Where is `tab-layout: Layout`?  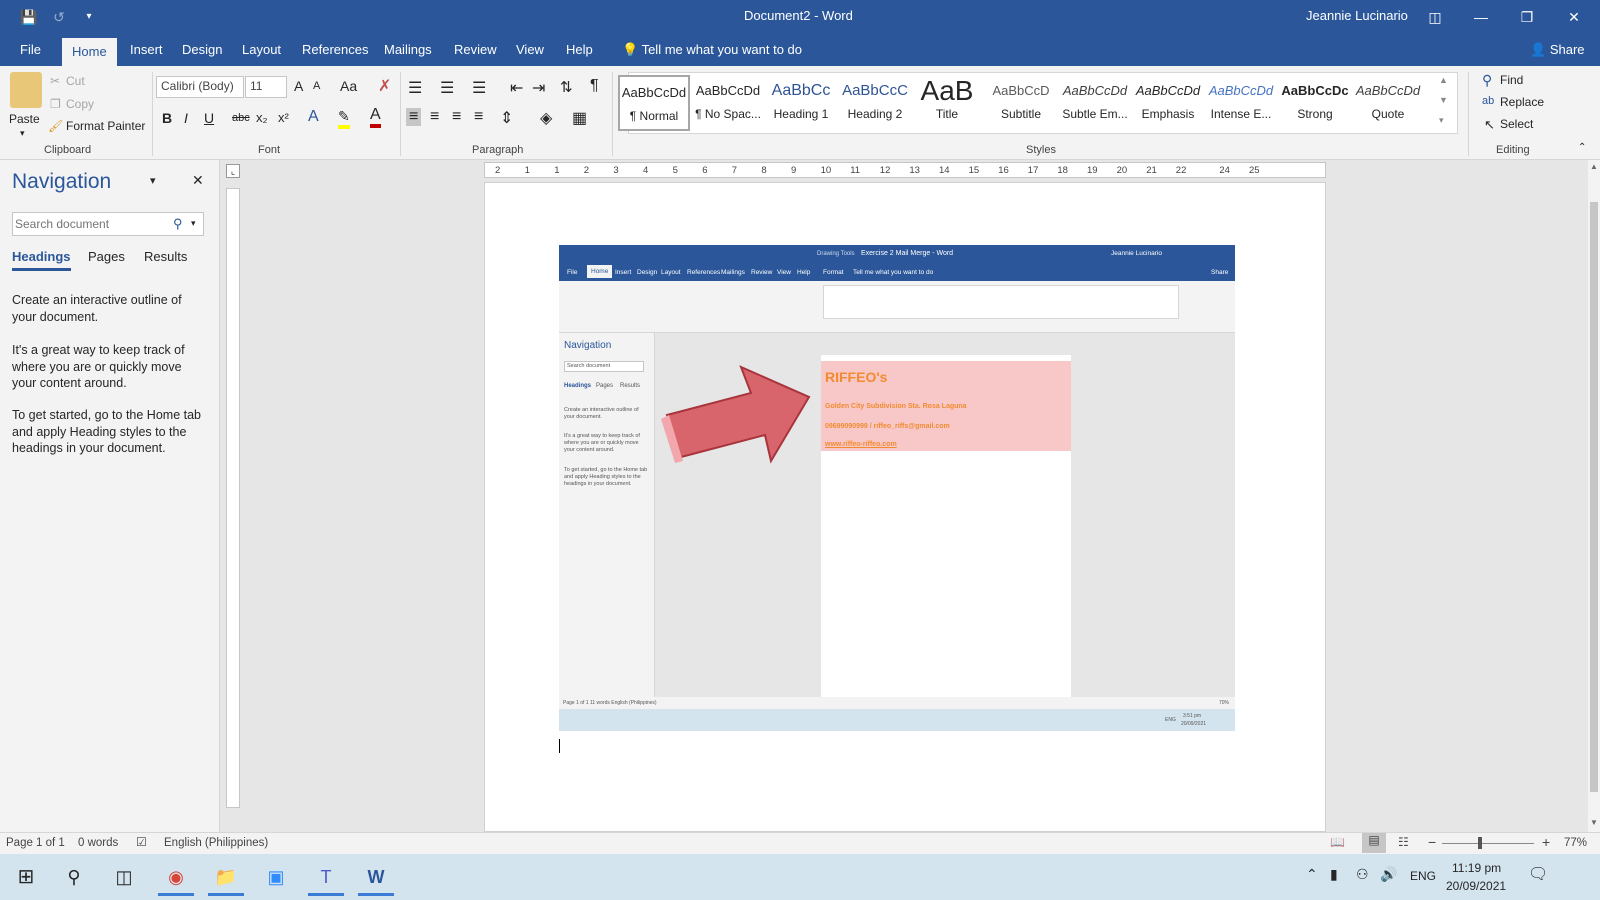 tab-layout: Layout is located at coordinates (261, 50).